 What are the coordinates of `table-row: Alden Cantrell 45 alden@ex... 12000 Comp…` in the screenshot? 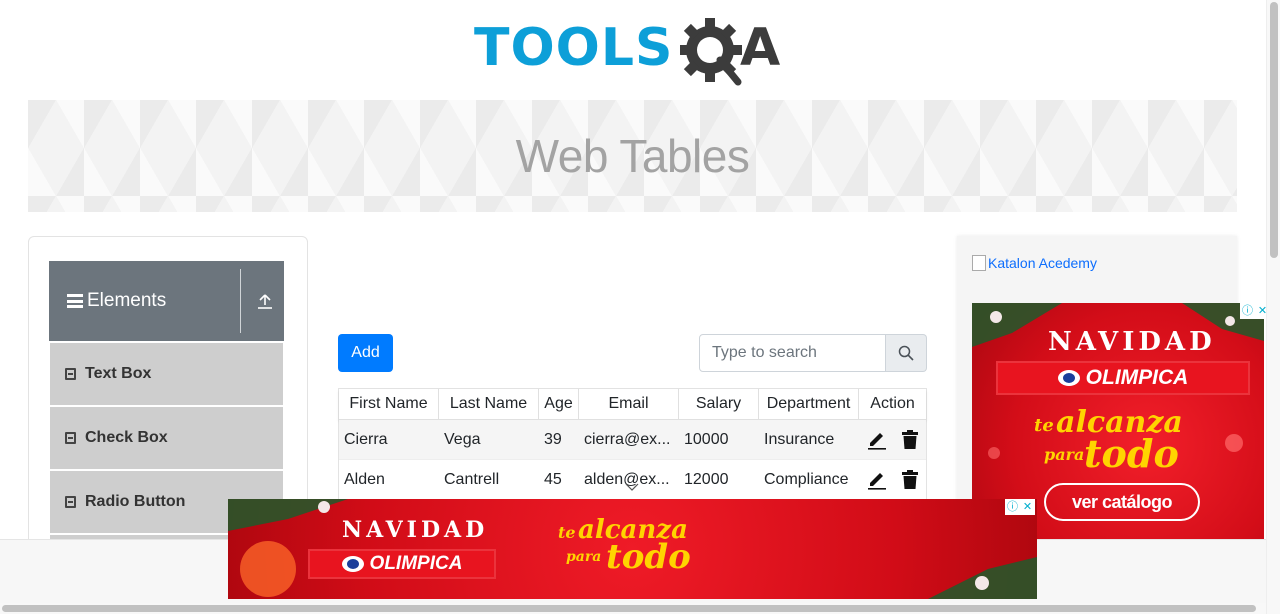 It's located at (632, 480).